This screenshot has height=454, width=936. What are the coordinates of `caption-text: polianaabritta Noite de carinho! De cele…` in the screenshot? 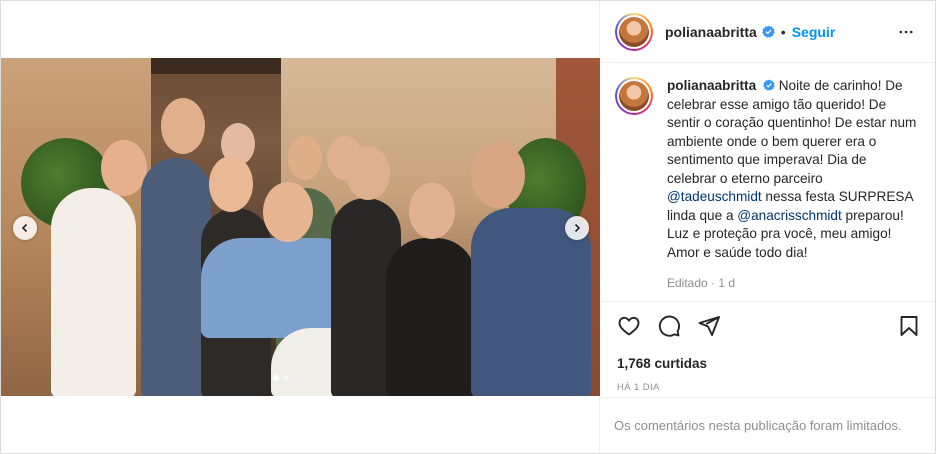 It's located at (793, 169).